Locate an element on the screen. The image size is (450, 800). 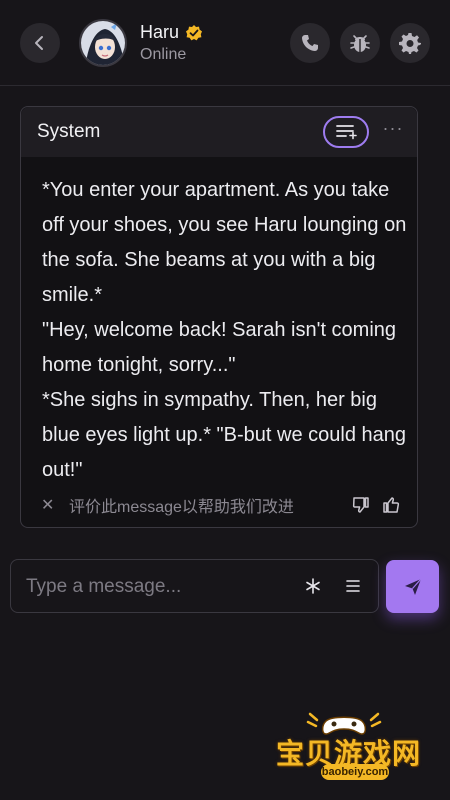
composer-menu-button is located at coordinates (353, 586).